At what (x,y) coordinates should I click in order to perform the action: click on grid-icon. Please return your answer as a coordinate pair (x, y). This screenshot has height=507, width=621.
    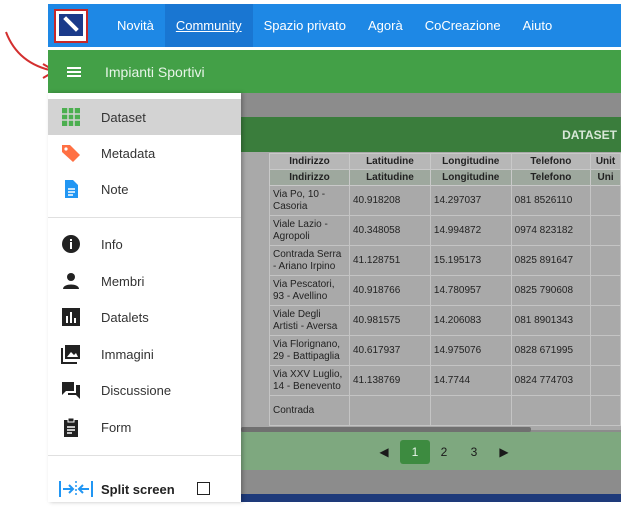
    Looking at the image, I should click on (71, 117).